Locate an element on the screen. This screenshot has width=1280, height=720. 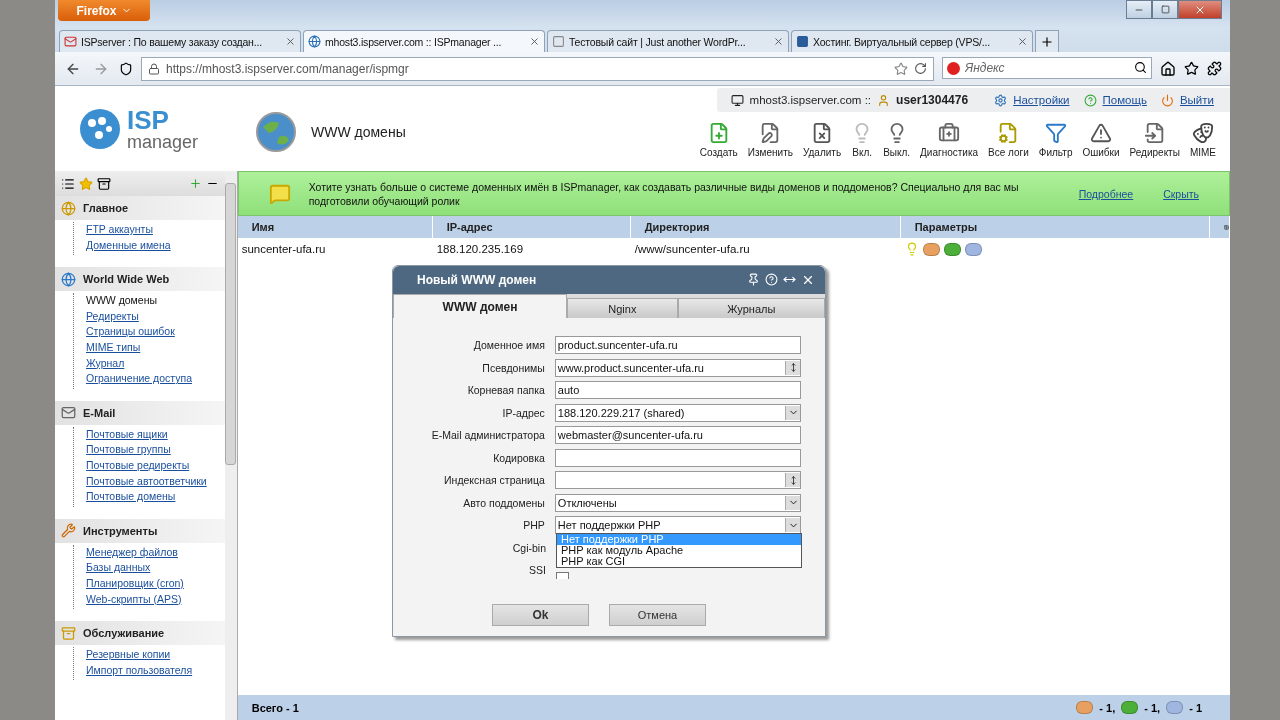
header-link: Выйти is located at coordinates (1196, 100).